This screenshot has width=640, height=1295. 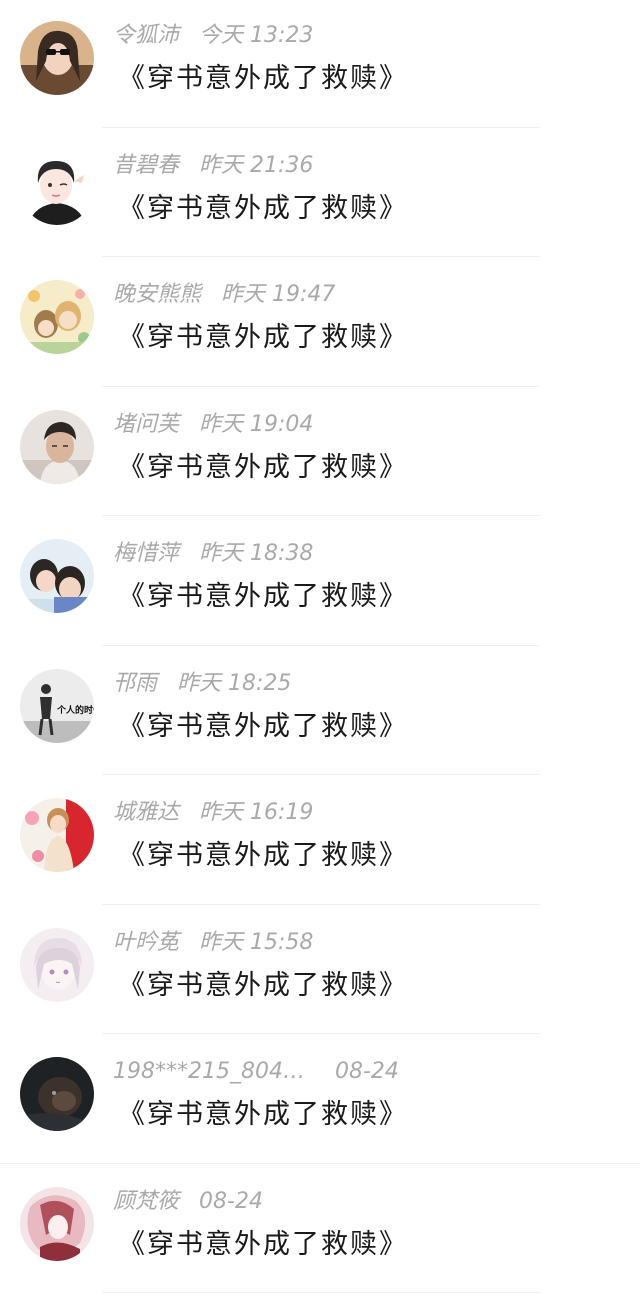 What do you see at coordinates (146, 424) in the screenshot?
I see `username: 堵问芙` at bounding box center [146, 424].